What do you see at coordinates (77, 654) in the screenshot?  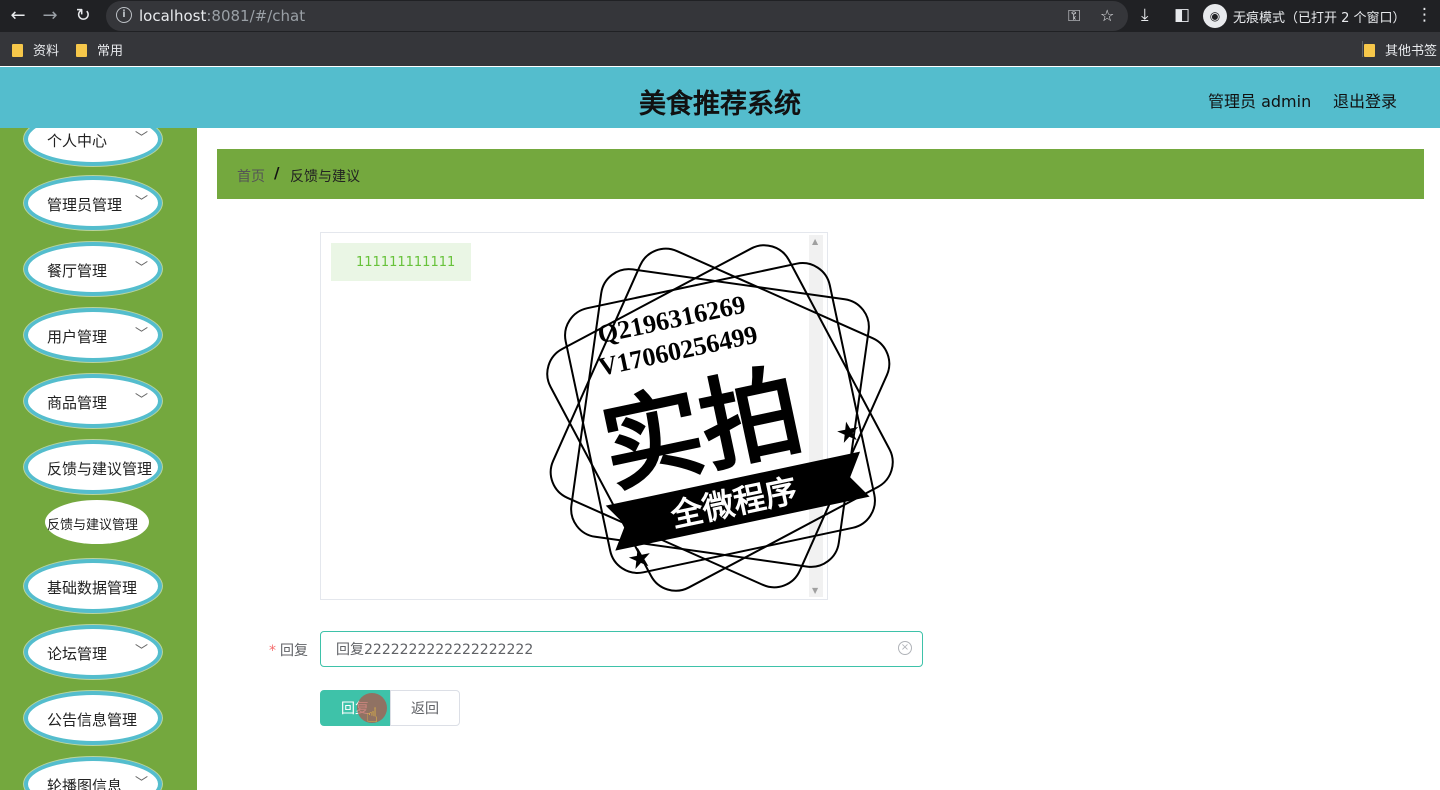 I see `sidebar-item-label: 论坛管理` at bounding box center [77, 654].